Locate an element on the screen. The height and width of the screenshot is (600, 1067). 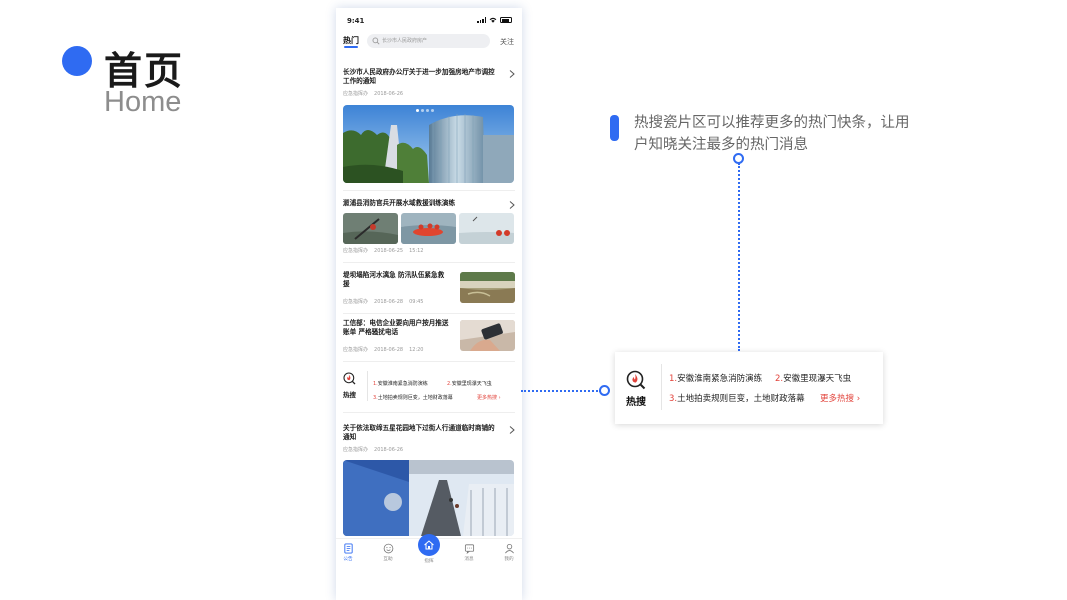
status-icons is located at coordinates (494, 20).